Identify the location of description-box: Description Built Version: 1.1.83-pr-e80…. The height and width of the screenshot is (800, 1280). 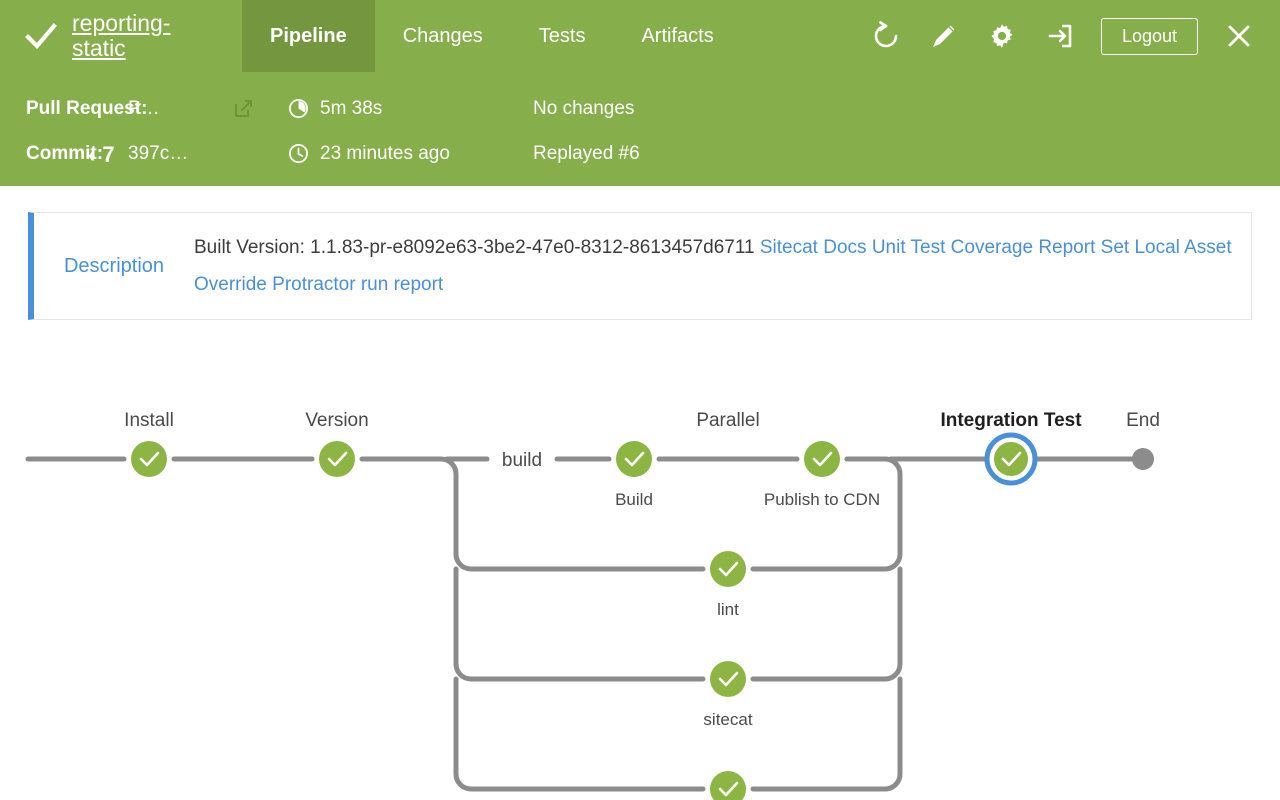
(640, 266).